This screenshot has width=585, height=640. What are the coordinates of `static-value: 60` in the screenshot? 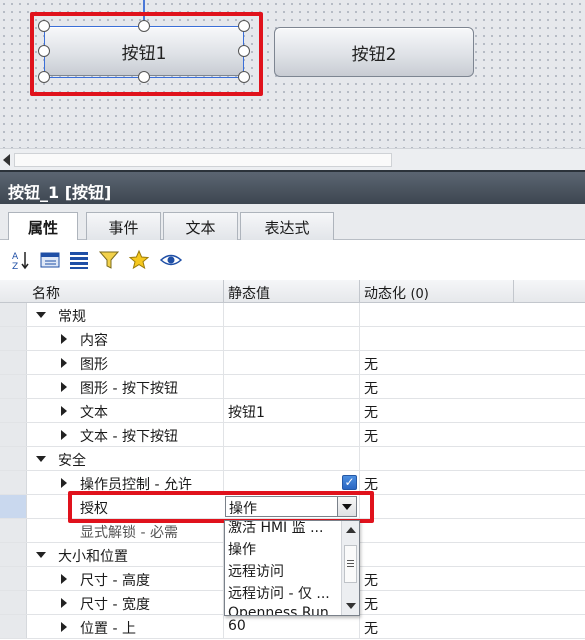 It's located at (237, 626).